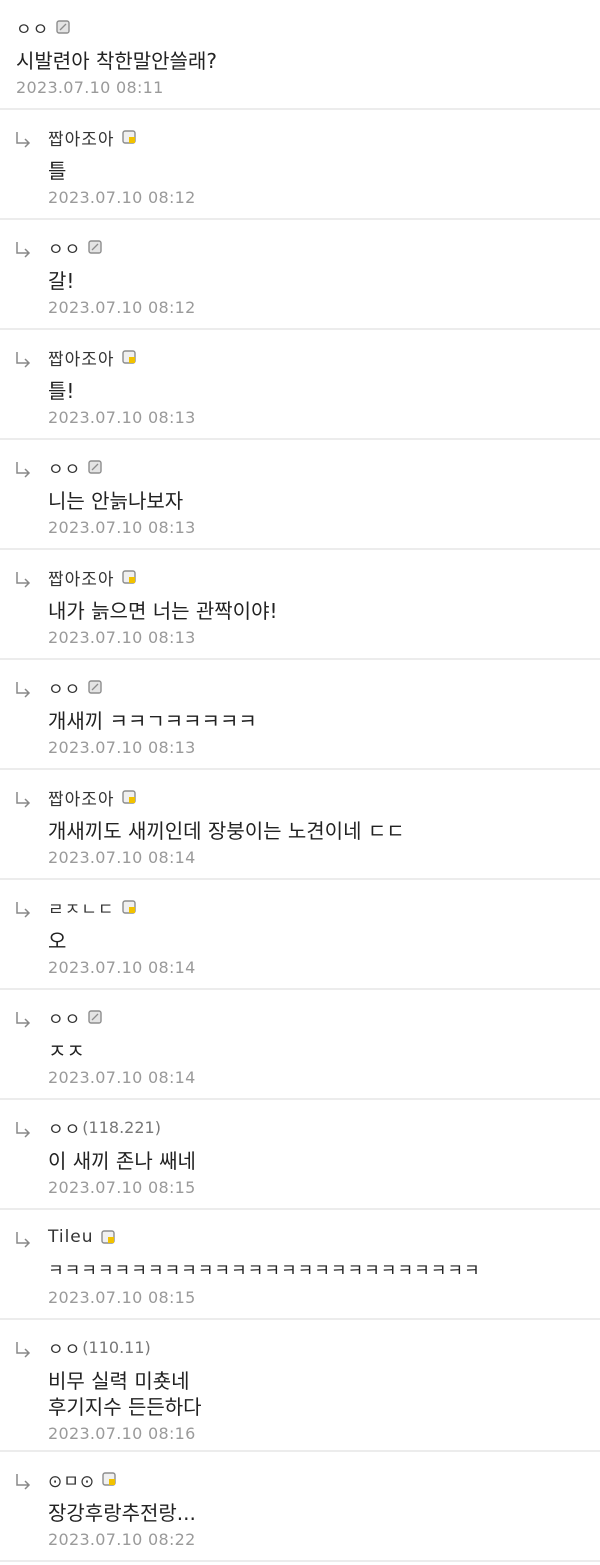 The height and width of the screenshot is (1565, 600). Describe the element at coordinates (264, 1271) in the screenshot. I see `comment-body: ㅋㅋㅋㅋㅋㅋㅋㅋㅋㅋㅋㅋㅋㅋㅋㅋㅋㅋㅋㅋㅋㅋㅋㅋㅋㅋ` at that location.